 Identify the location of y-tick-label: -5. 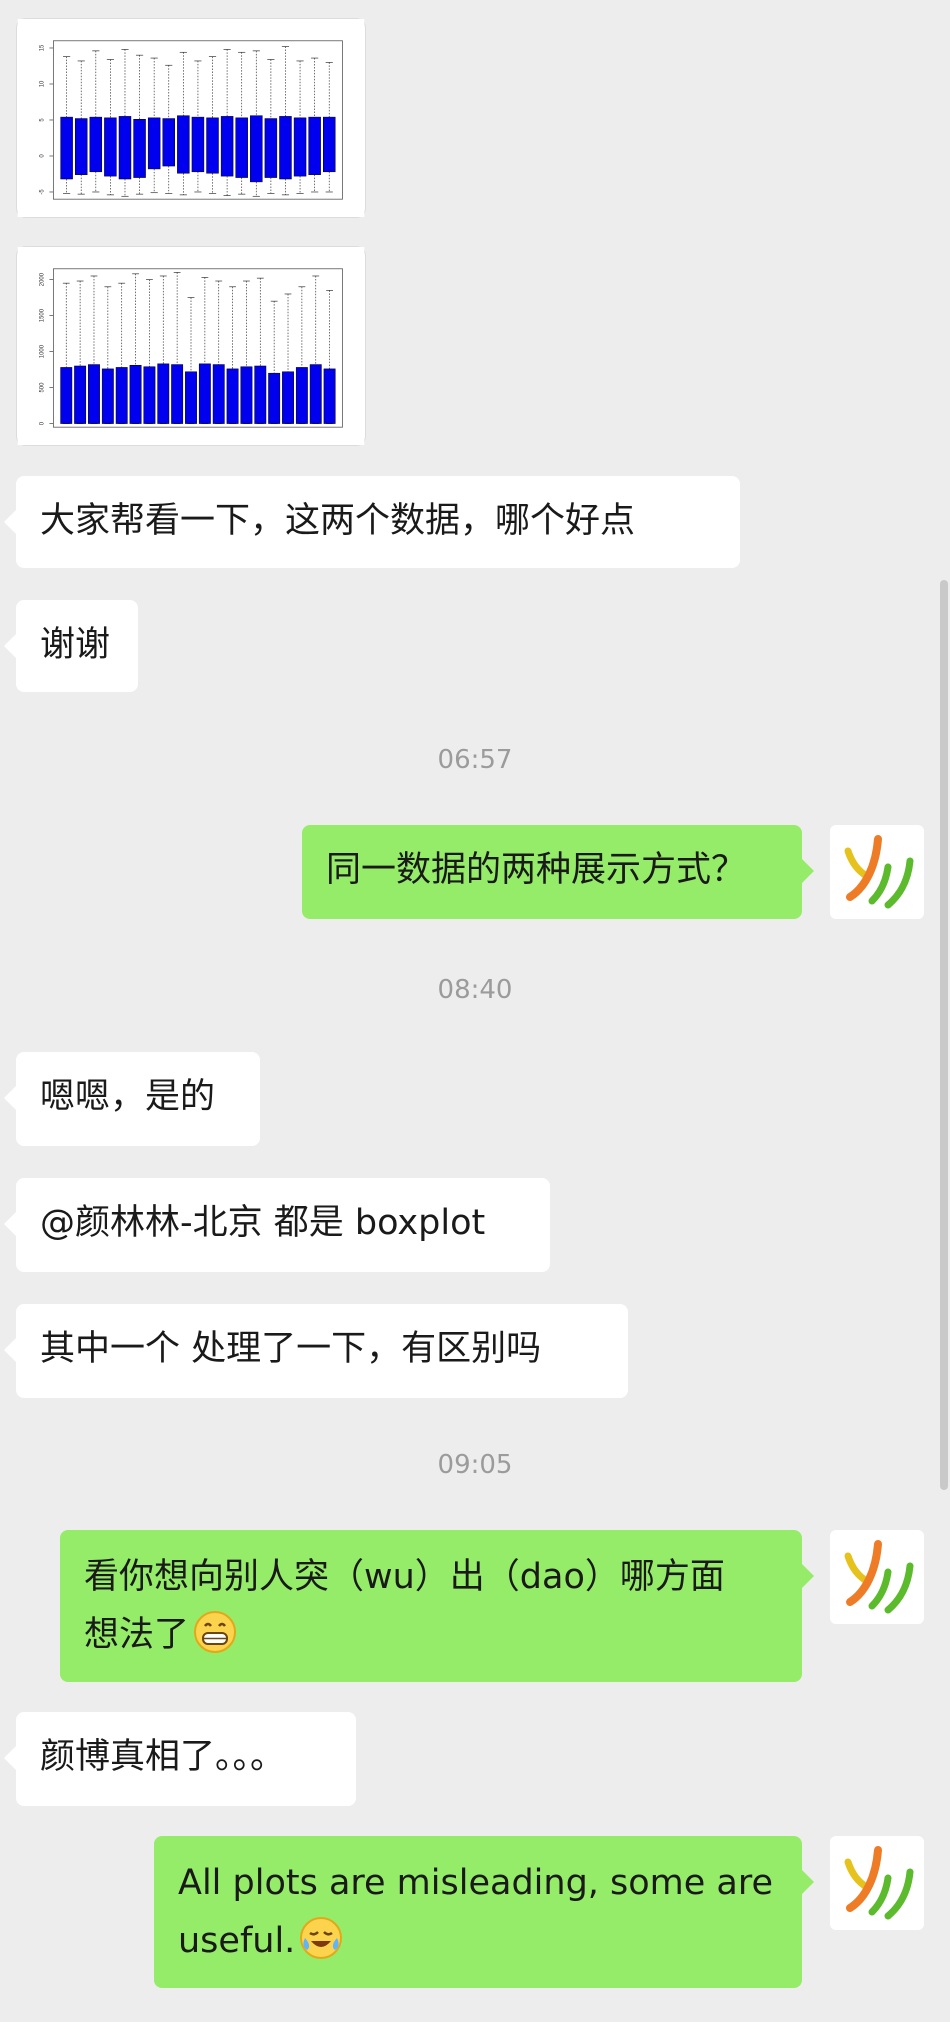
(42, 192).